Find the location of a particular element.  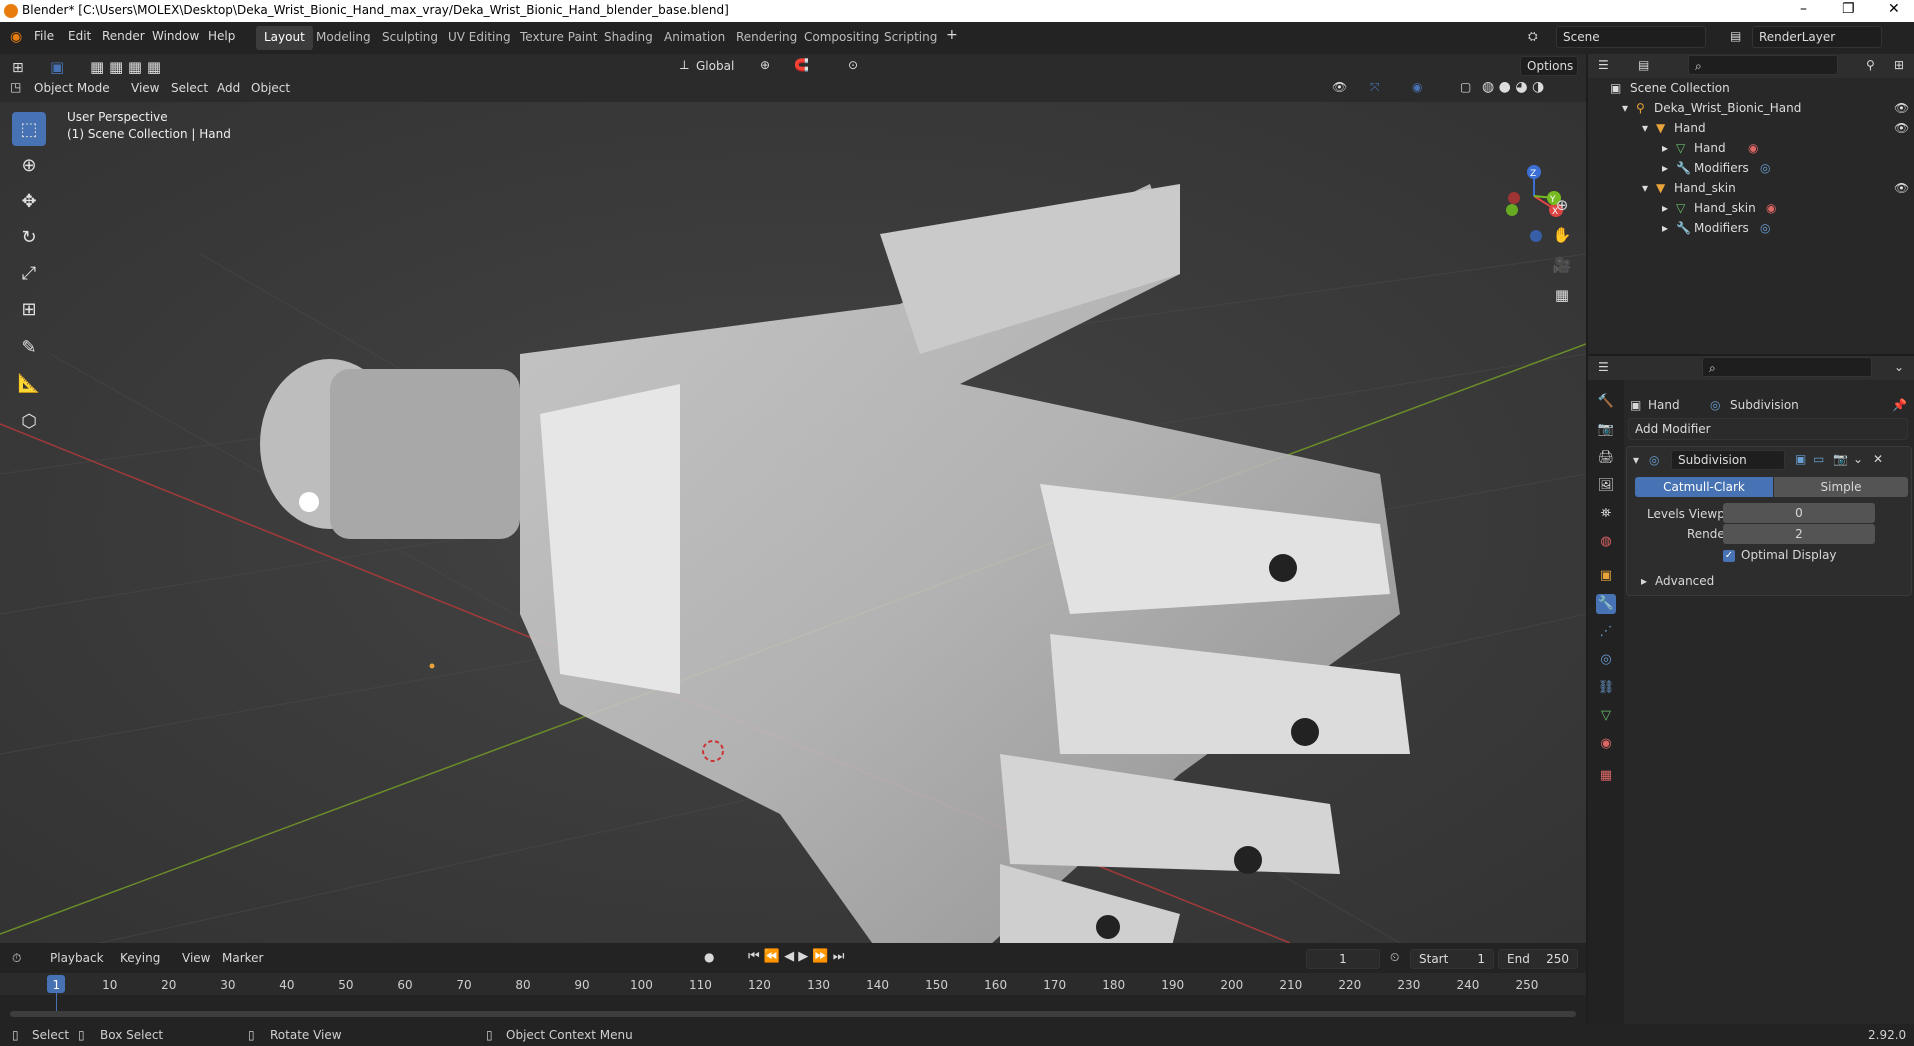

menu-add: Add is located at coordinates (228, 88).